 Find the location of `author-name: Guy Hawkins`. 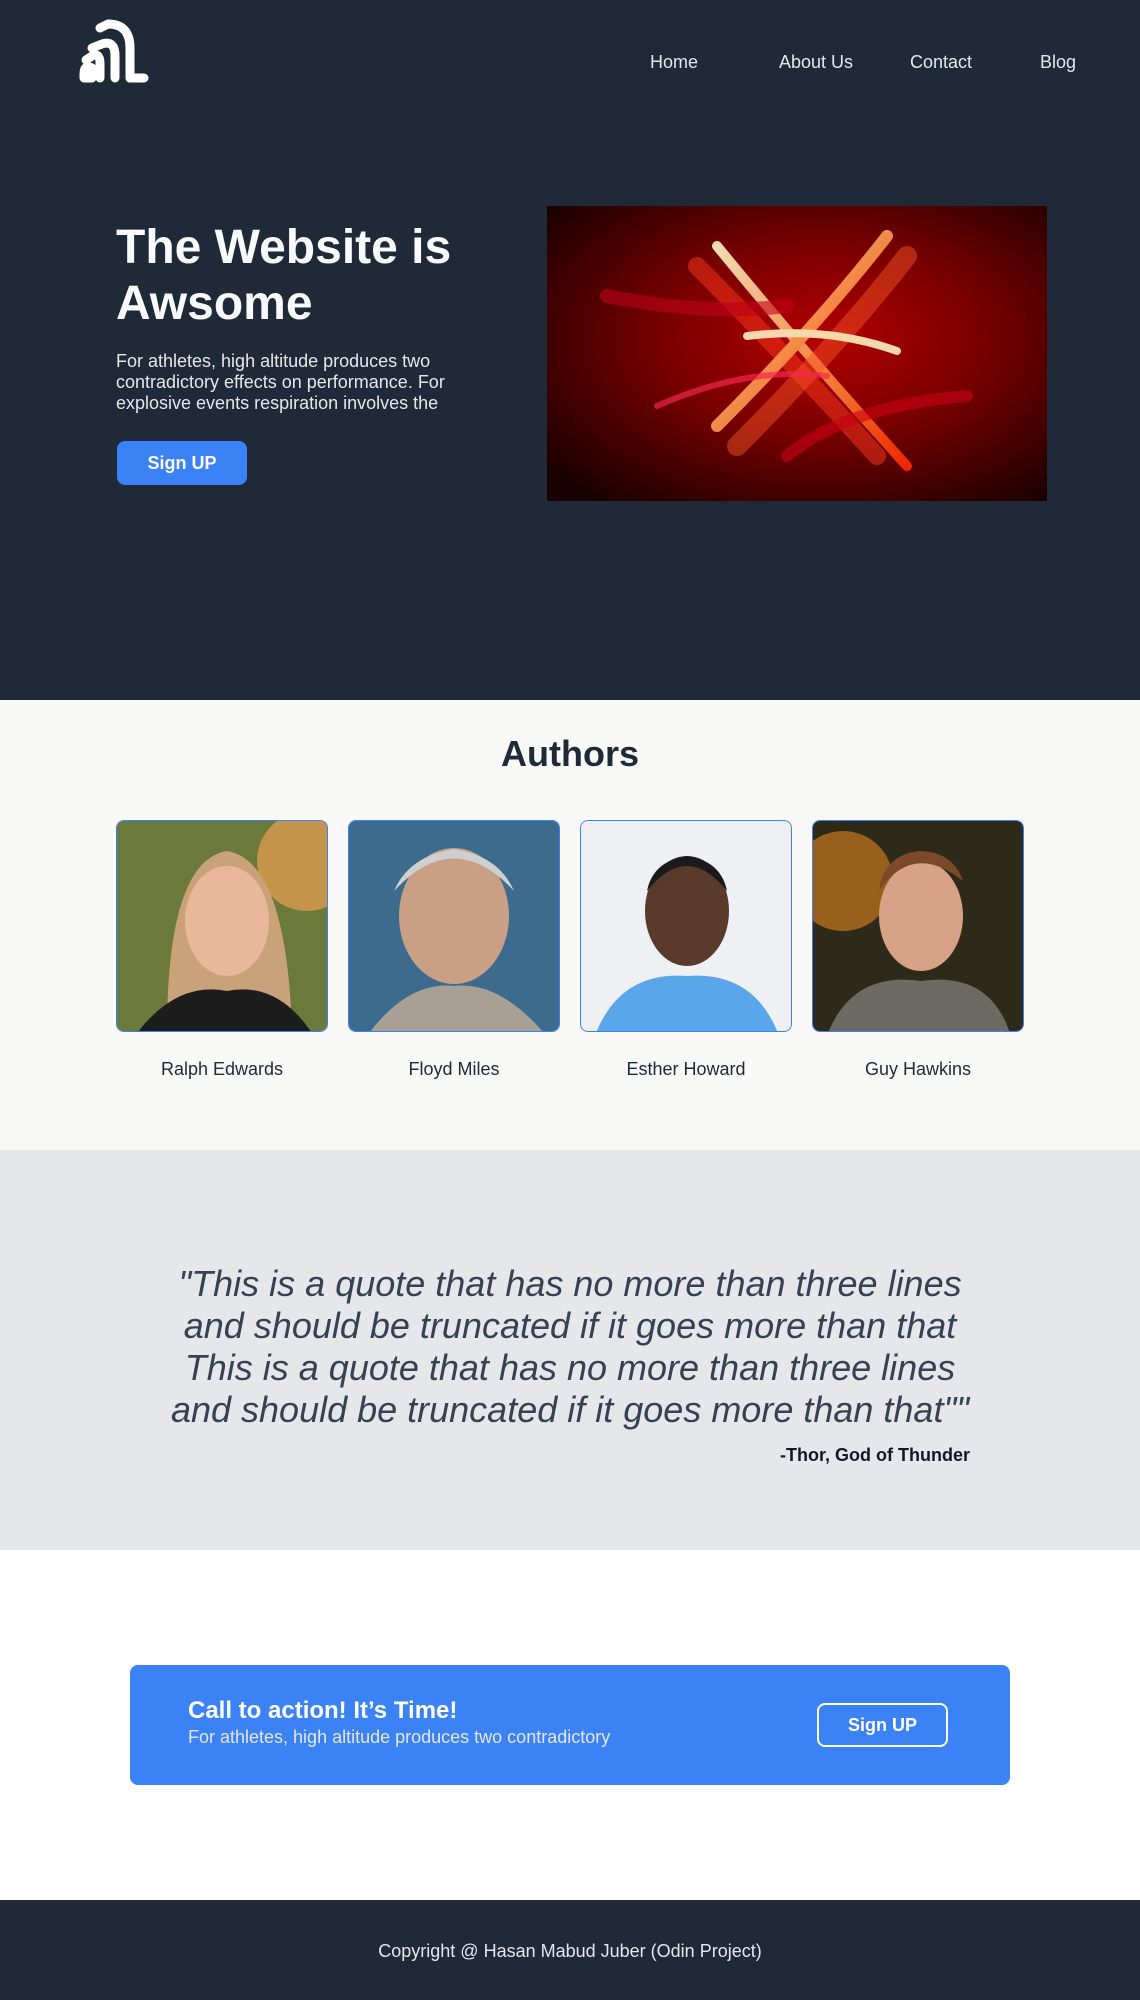

author-name: Guy Hawkins is located at coordinates (918, 1069).